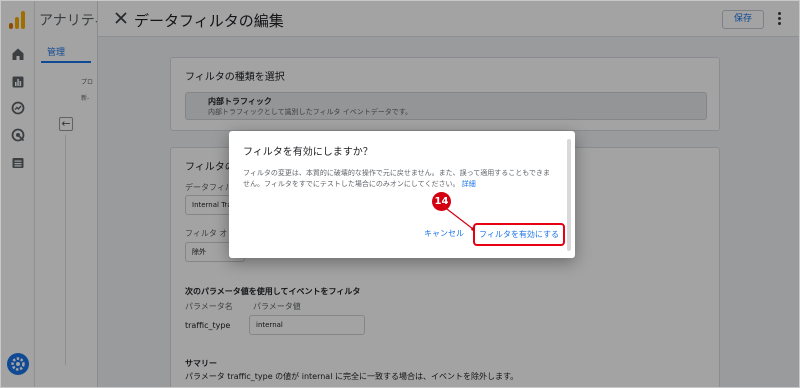 This screenshot has width=800, height=388. What do you see at coordinates (441, 201) in the screenshot?
I see `step-badge: 14` at bounding box center [441, 201].